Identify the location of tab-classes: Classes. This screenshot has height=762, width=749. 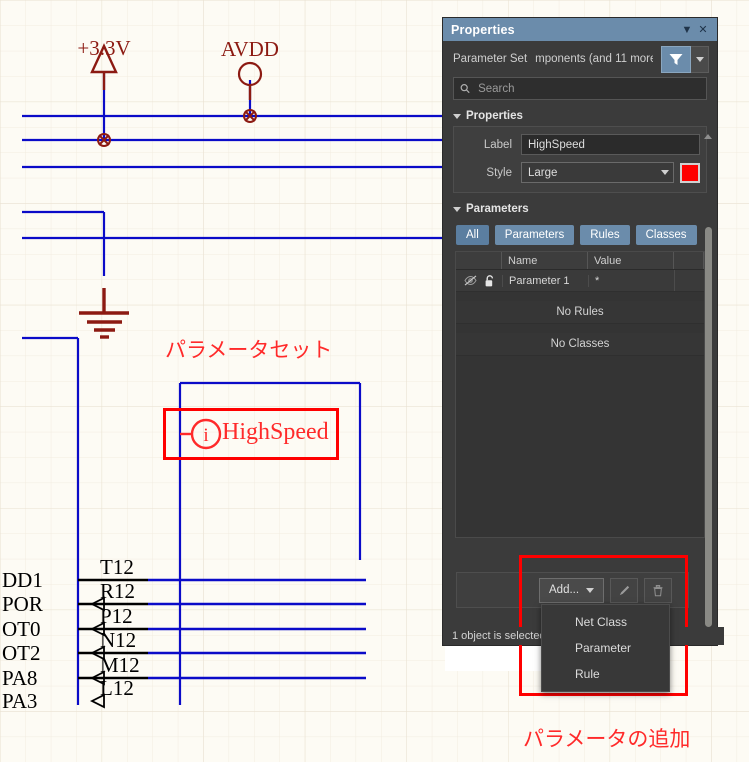
(666, 235).